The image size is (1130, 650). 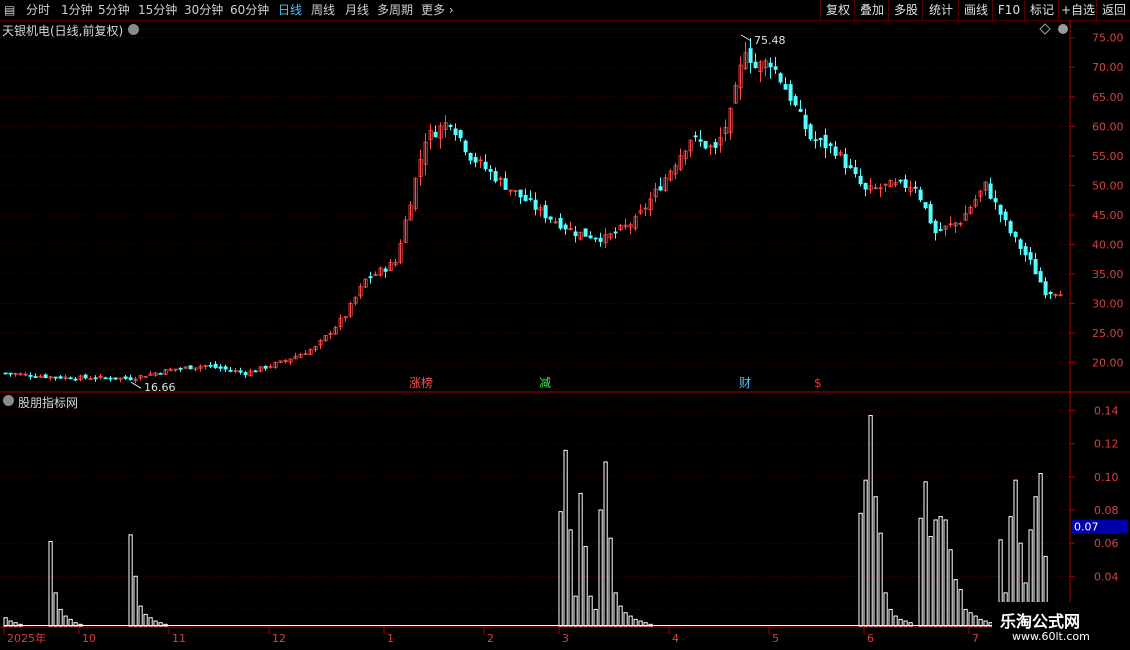 I want to click on event-marker: 涨榜, so click(x=421, y=382).